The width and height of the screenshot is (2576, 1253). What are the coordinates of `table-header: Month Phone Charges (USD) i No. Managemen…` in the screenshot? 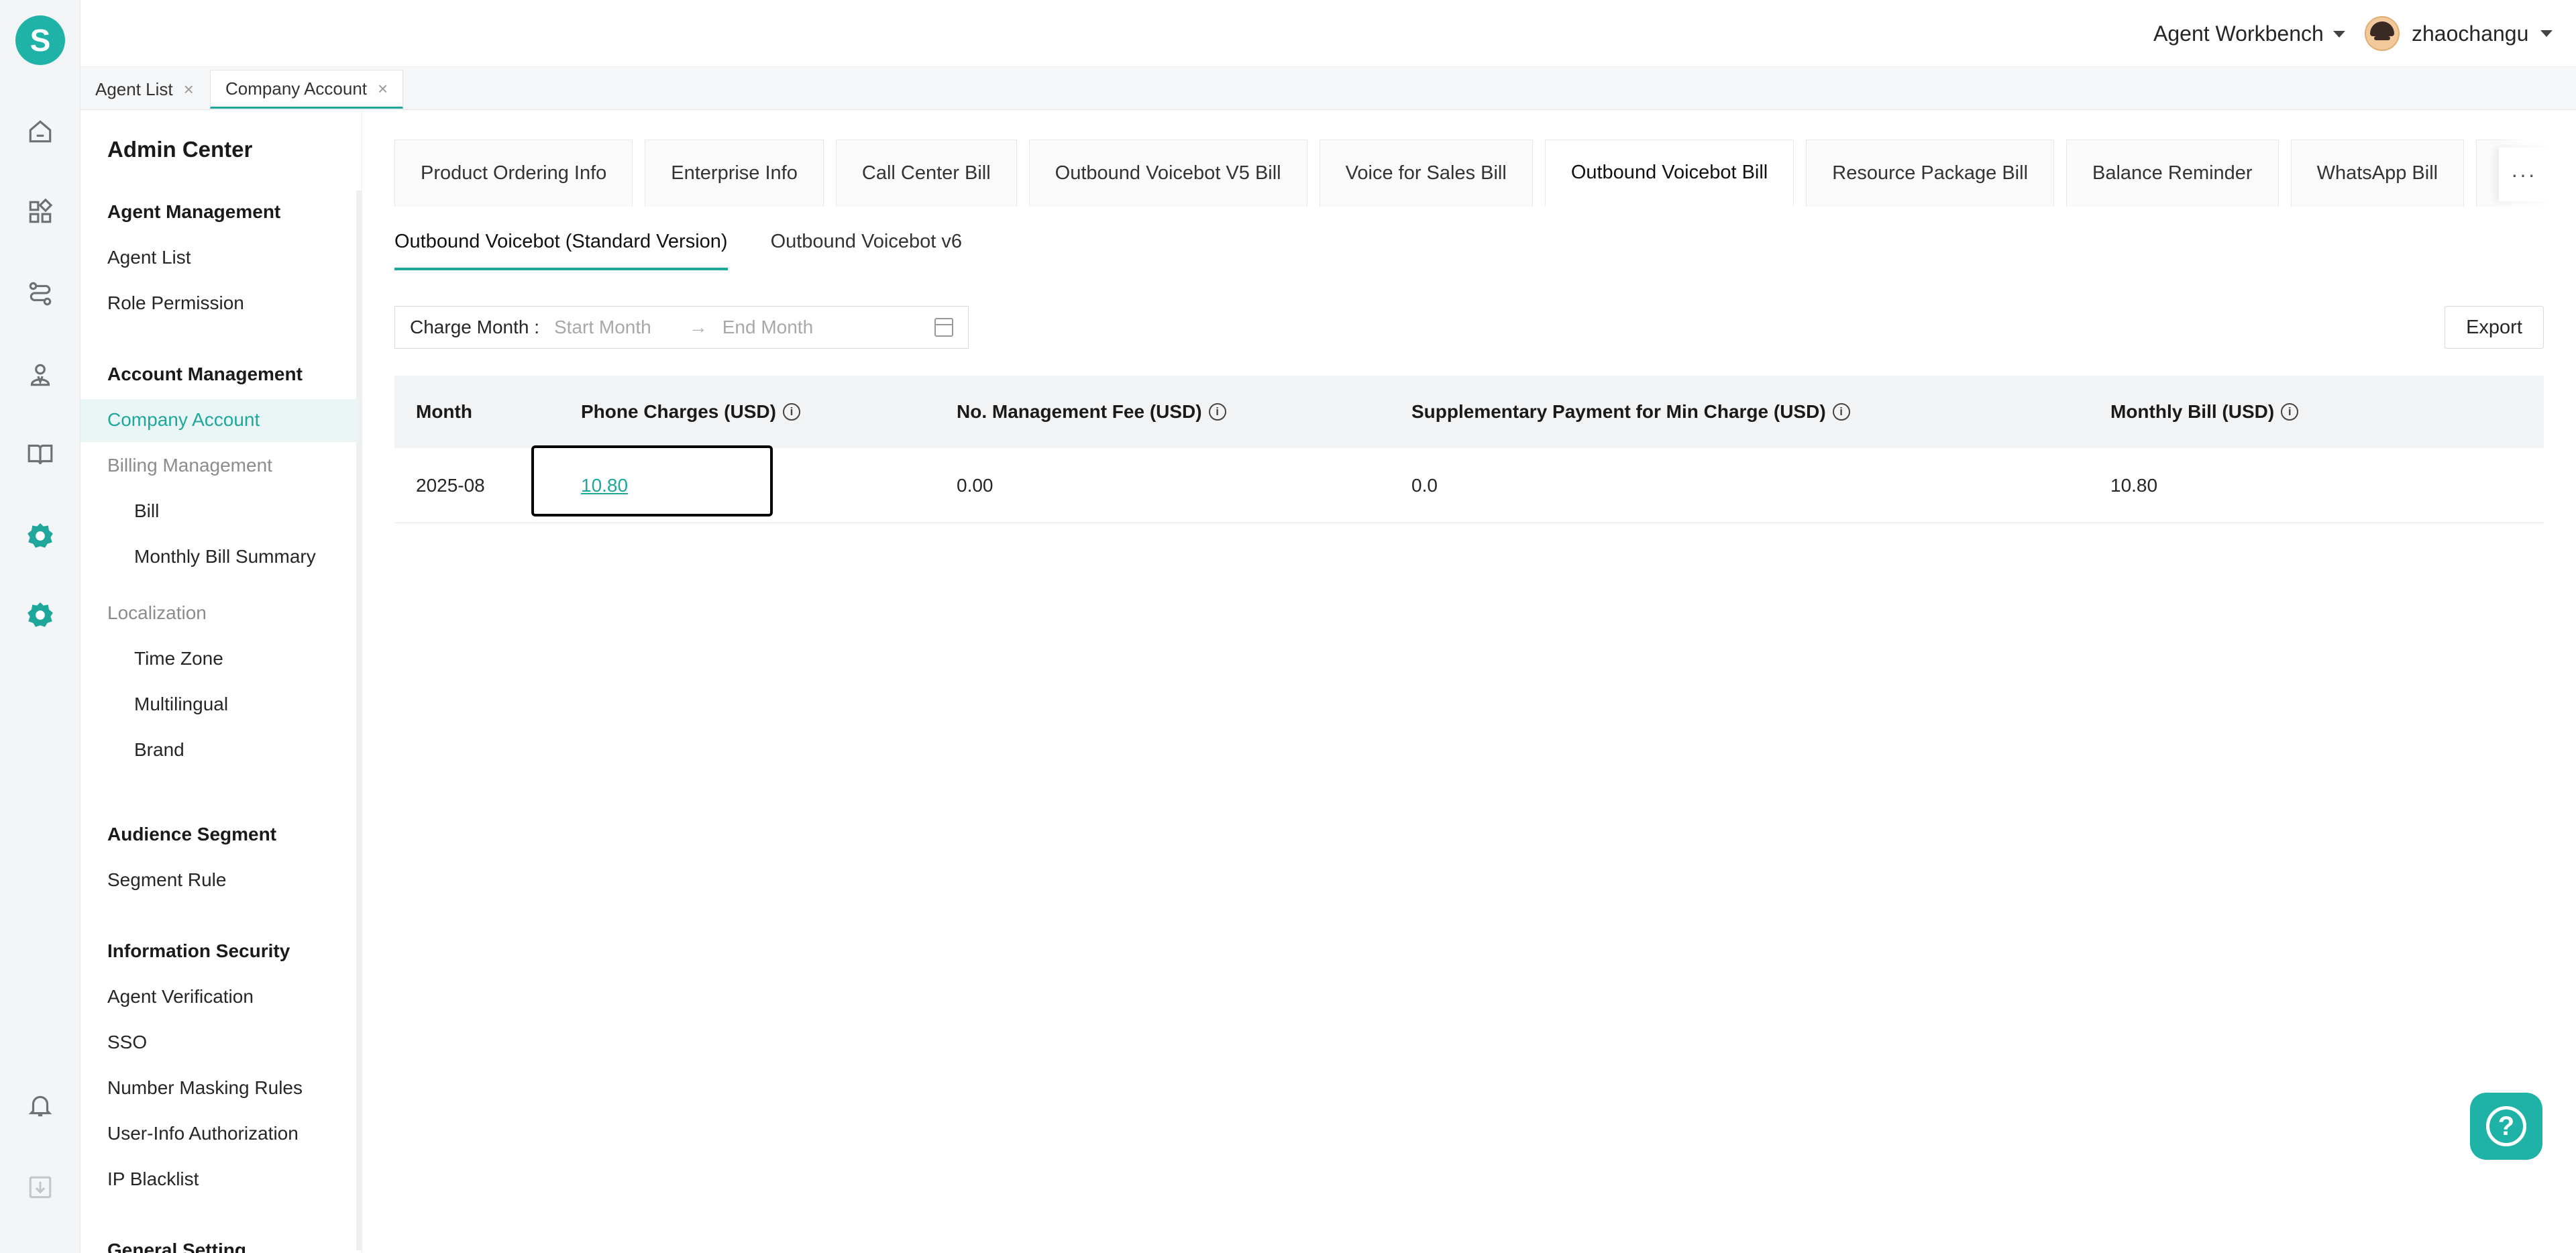 It's located at (1469, 412).